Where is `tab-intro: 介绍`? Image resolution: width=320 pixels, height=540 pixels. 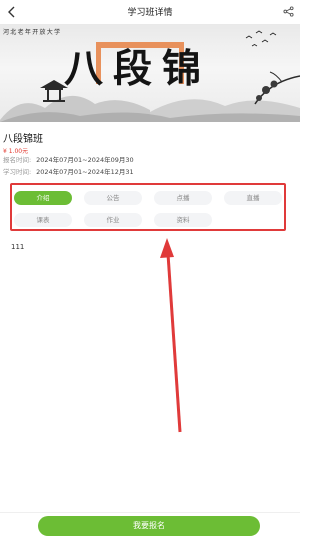 tab-intro: 介绍 is located at coordinates (43, 198).